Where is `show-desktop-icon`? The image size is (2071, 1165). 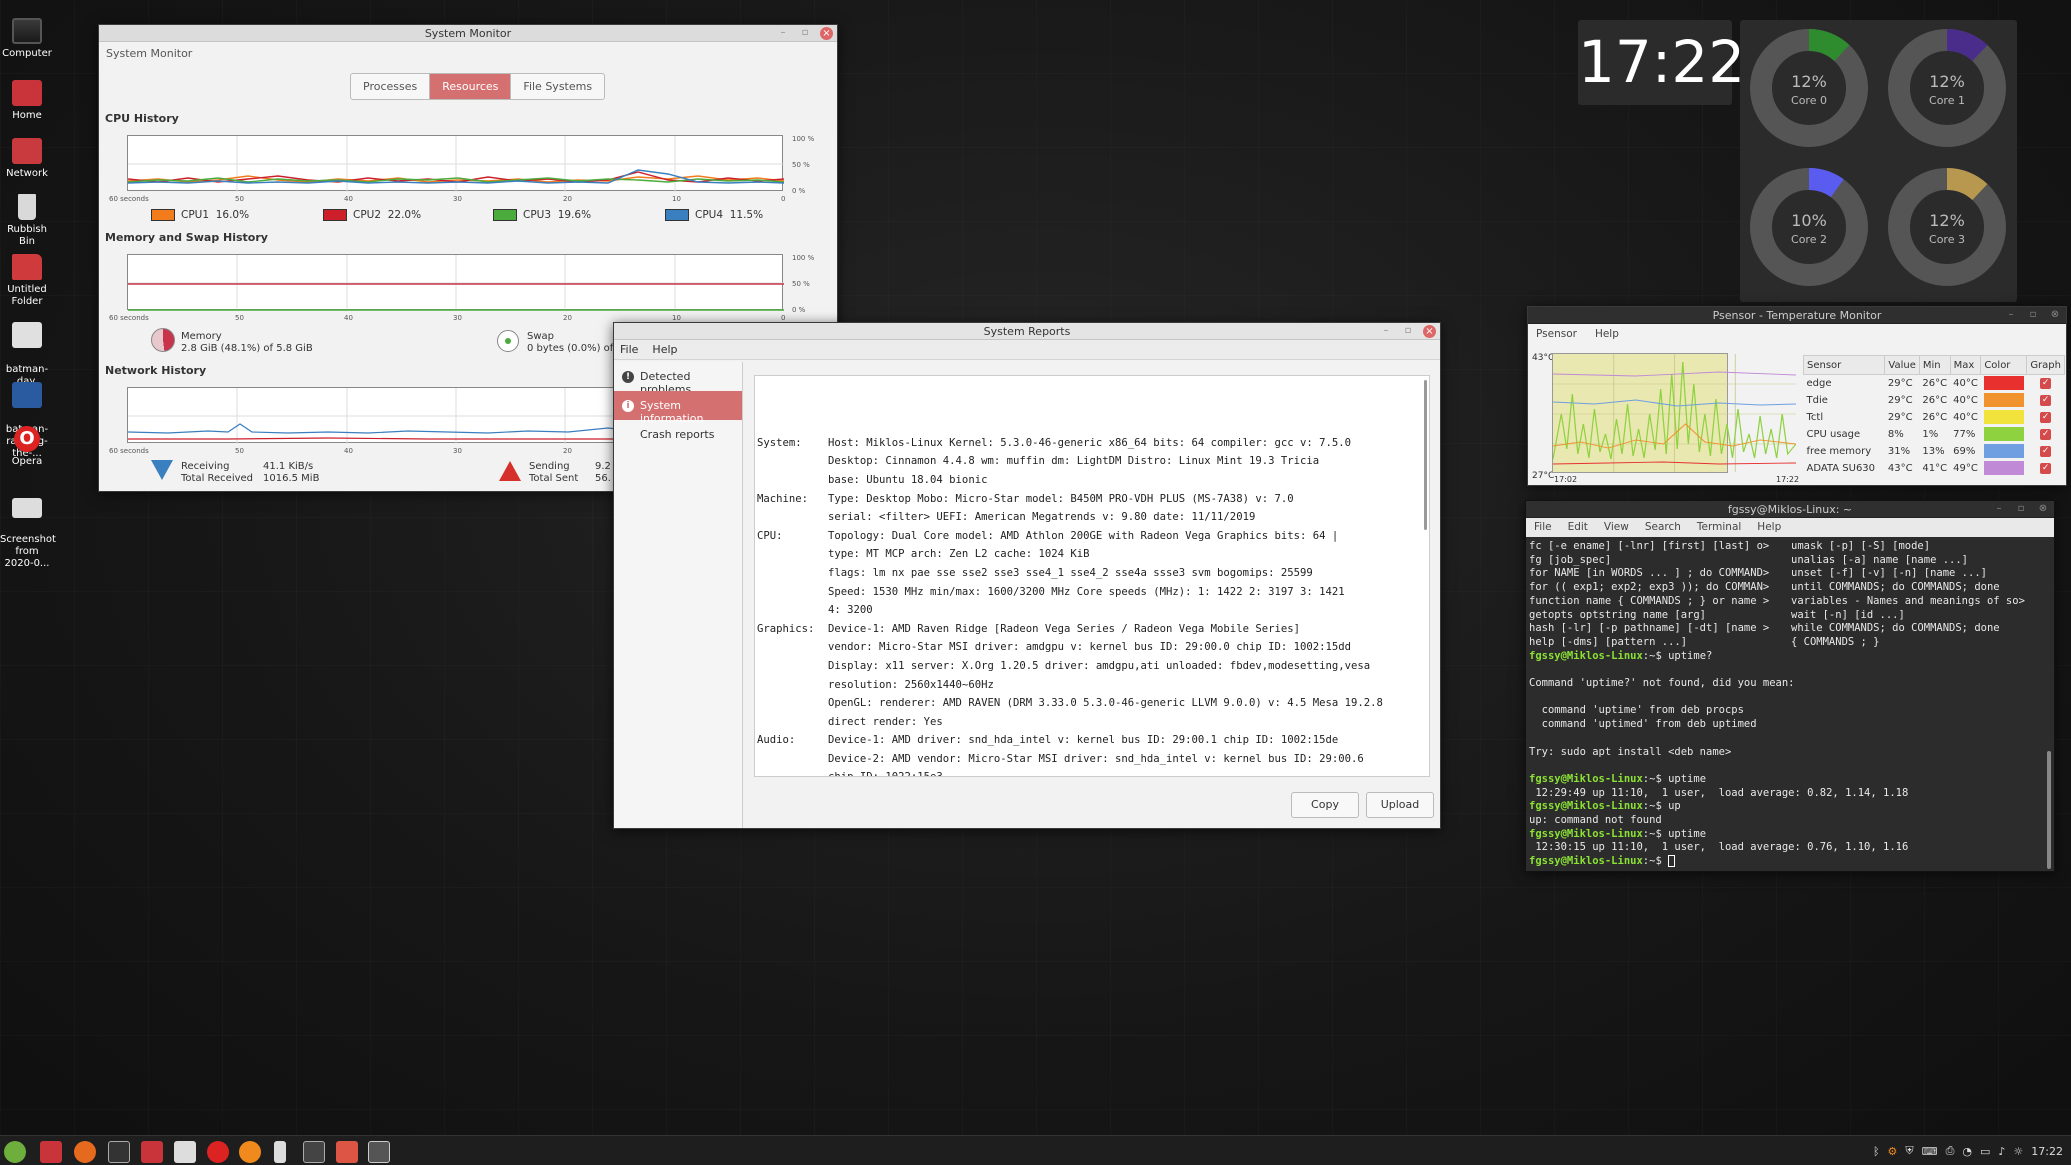 show-desktop-icon is located at coordinates (51, 1152).